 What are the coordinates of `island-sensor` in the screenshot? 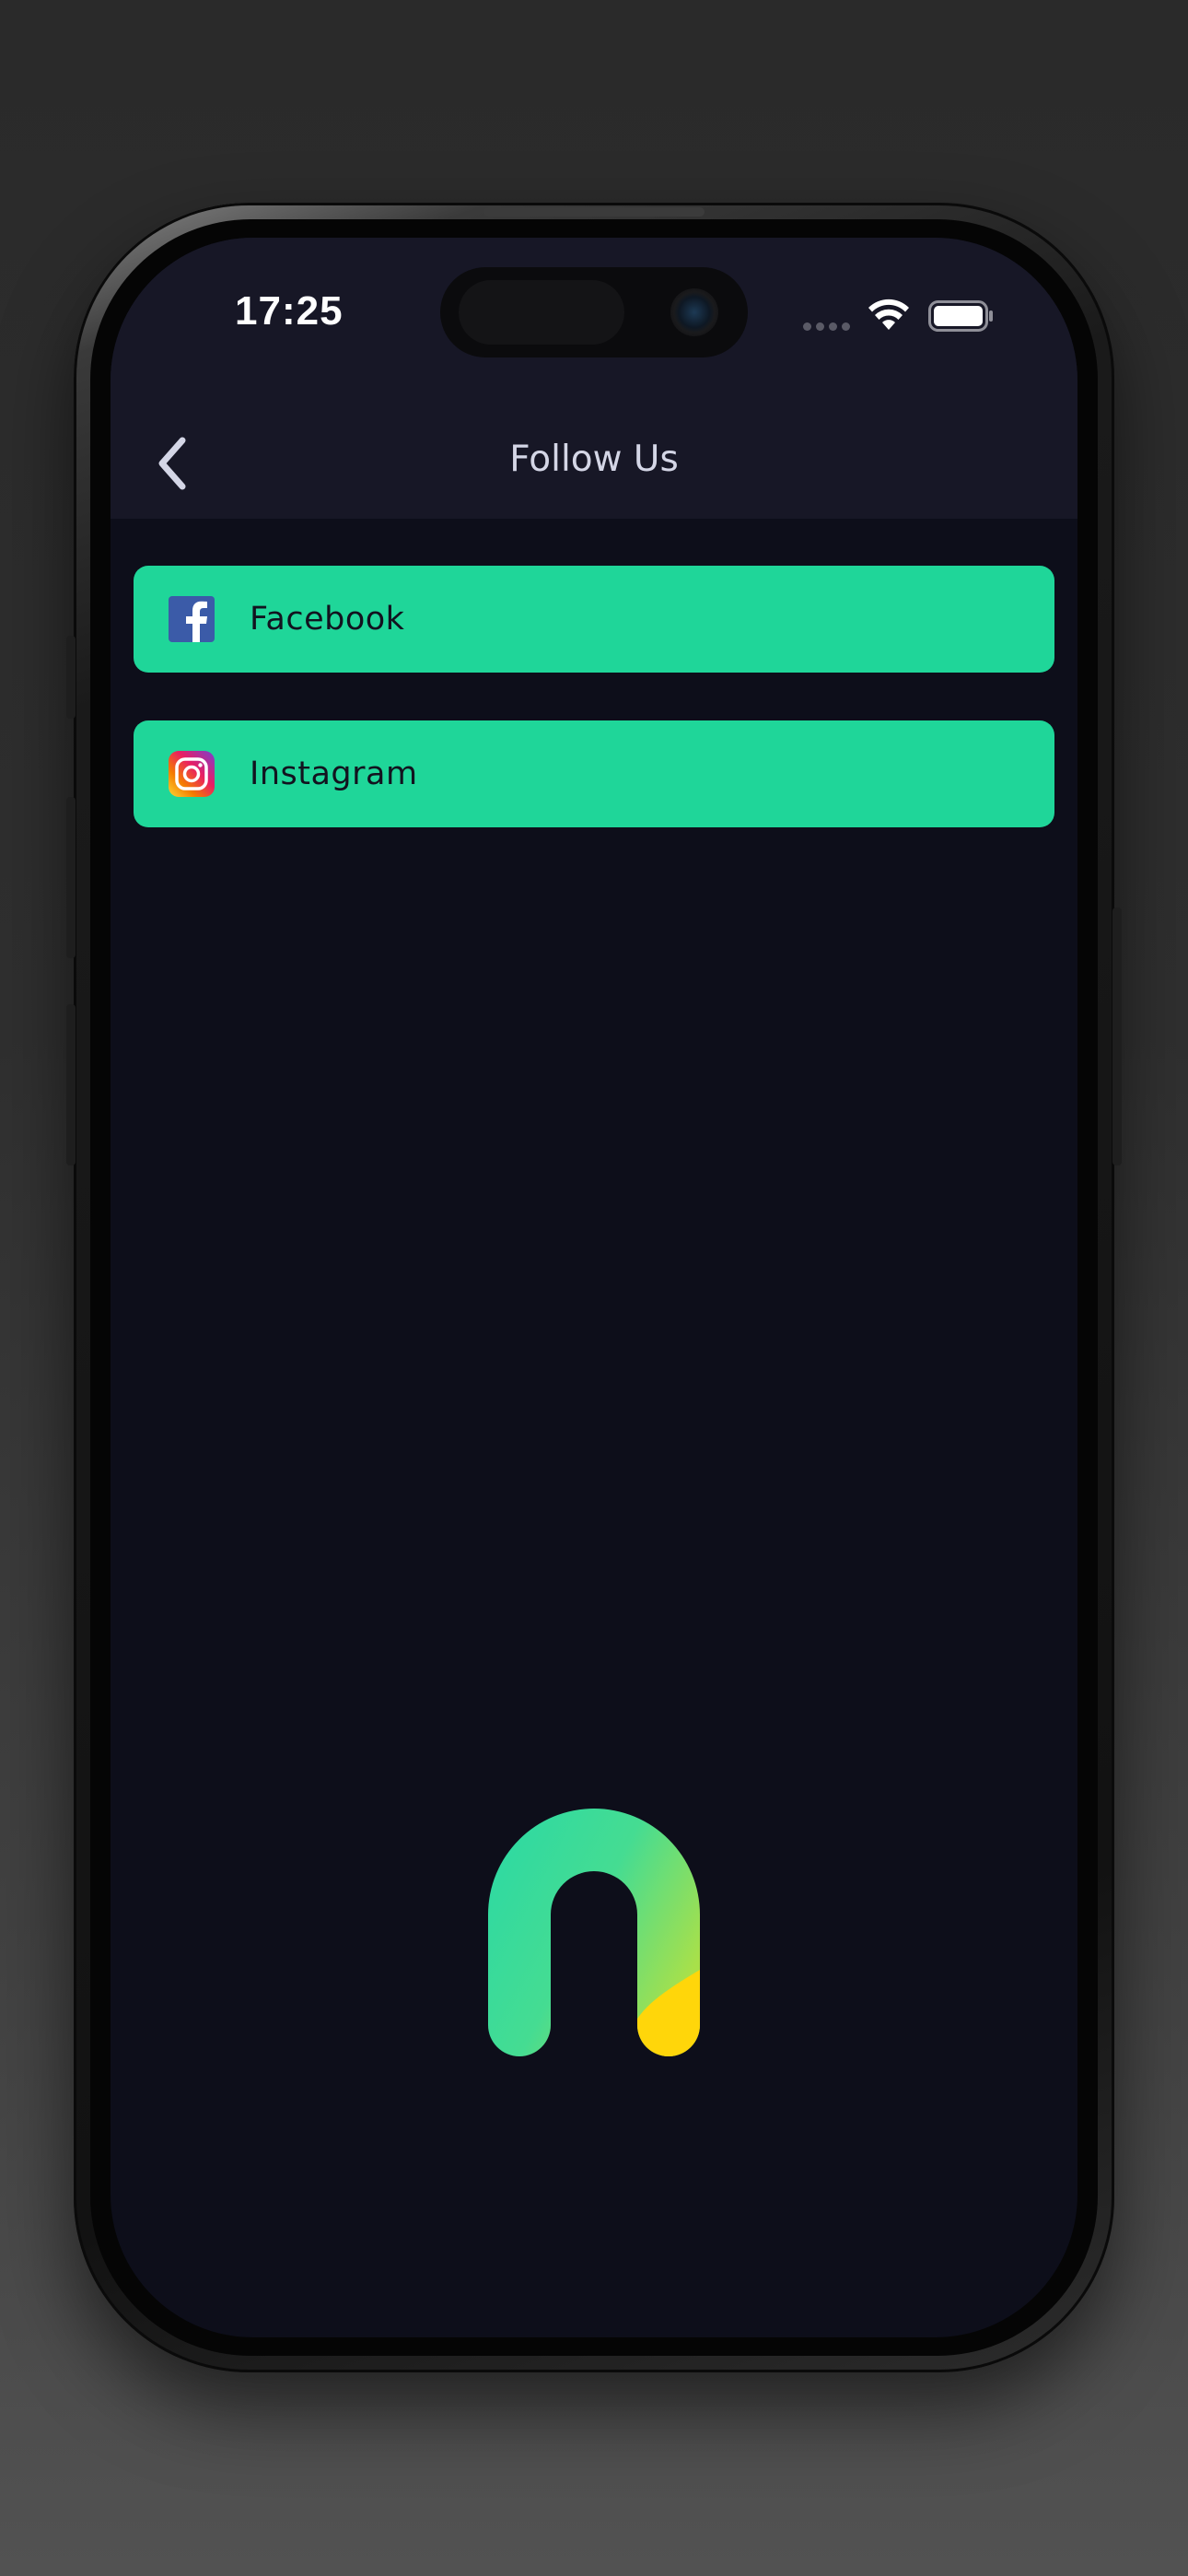 It's located at (541, 312).